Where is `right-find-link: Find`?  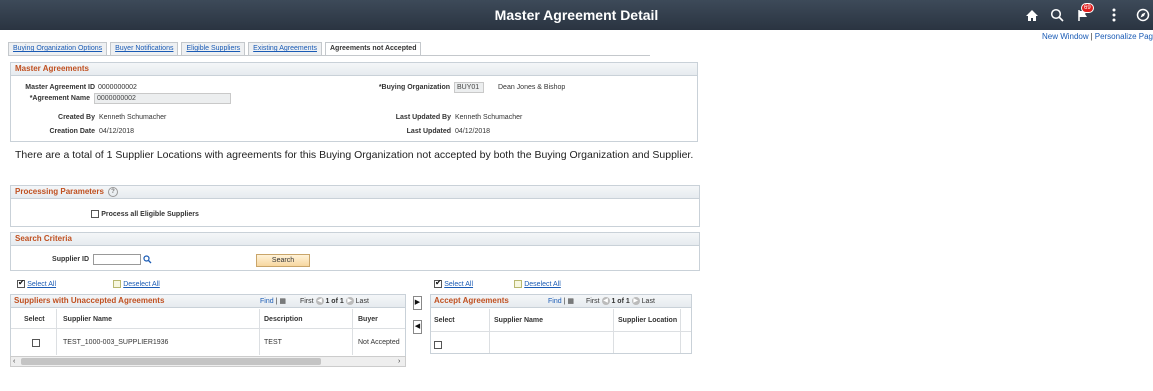
right-find-link: Find is located at coordinates (555, 301).